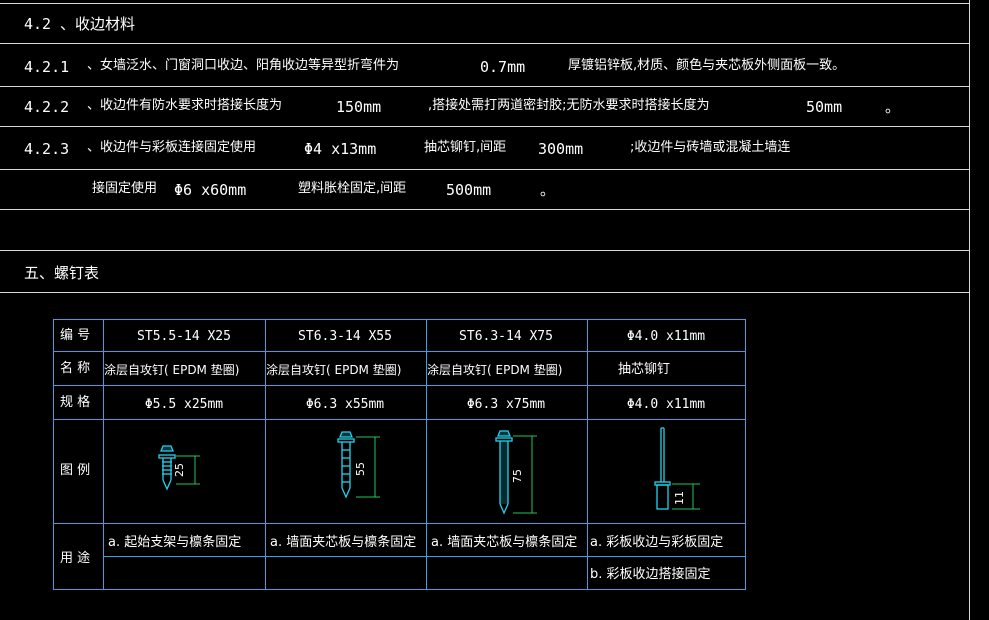  I want to click on table-cell: b. 彩板收边搭接固定, so click(650, 574).